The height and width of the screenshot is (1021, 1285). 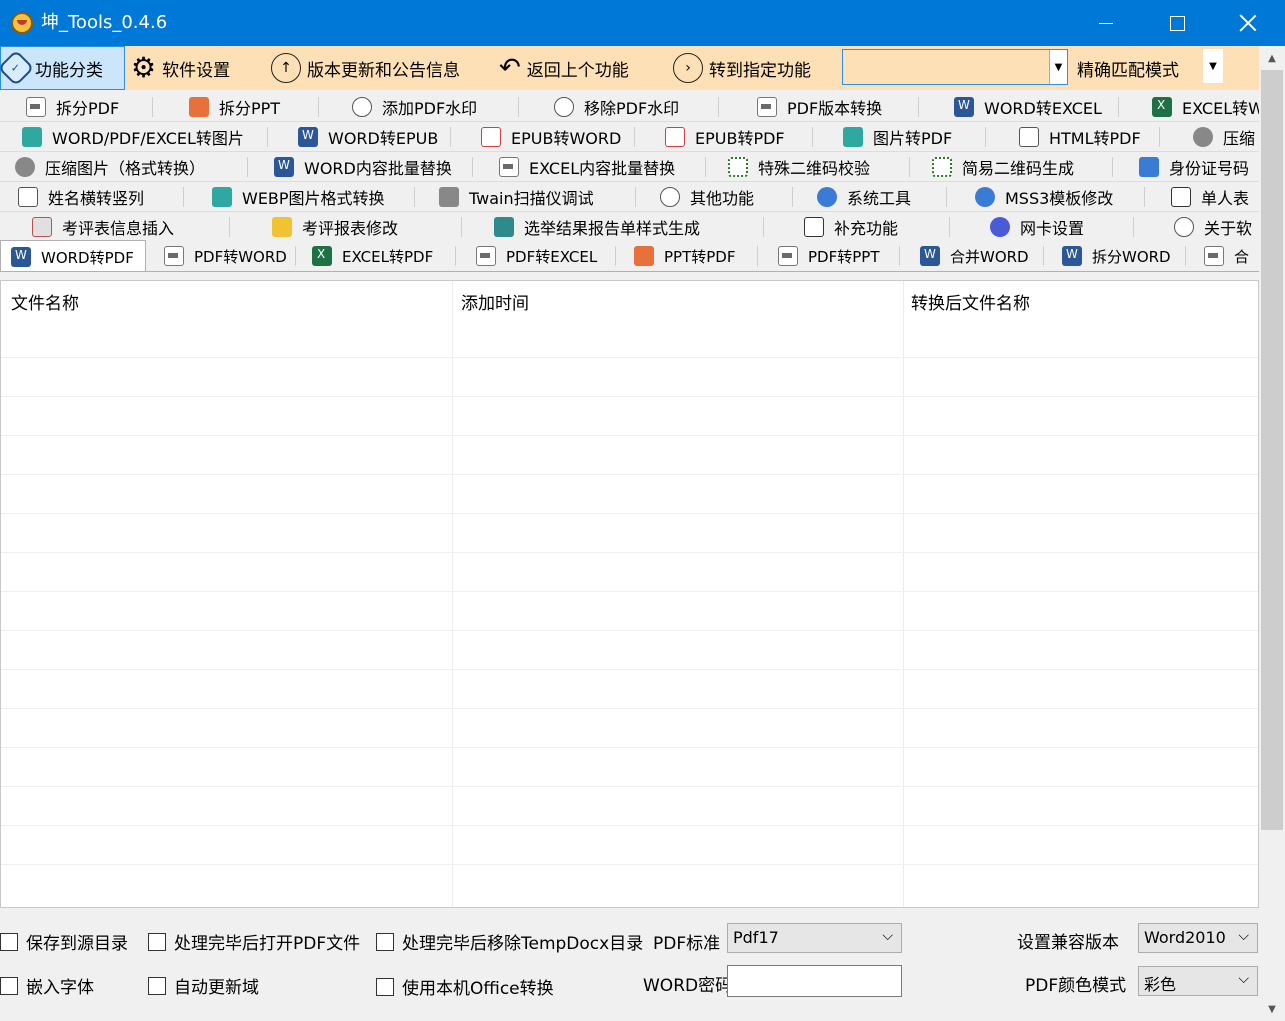 What do you see at coordinates (1073, 136) in the screenshot?
I see `tab-html-to-pdf: HTML转PDF` at bounding box center [1073, 136].